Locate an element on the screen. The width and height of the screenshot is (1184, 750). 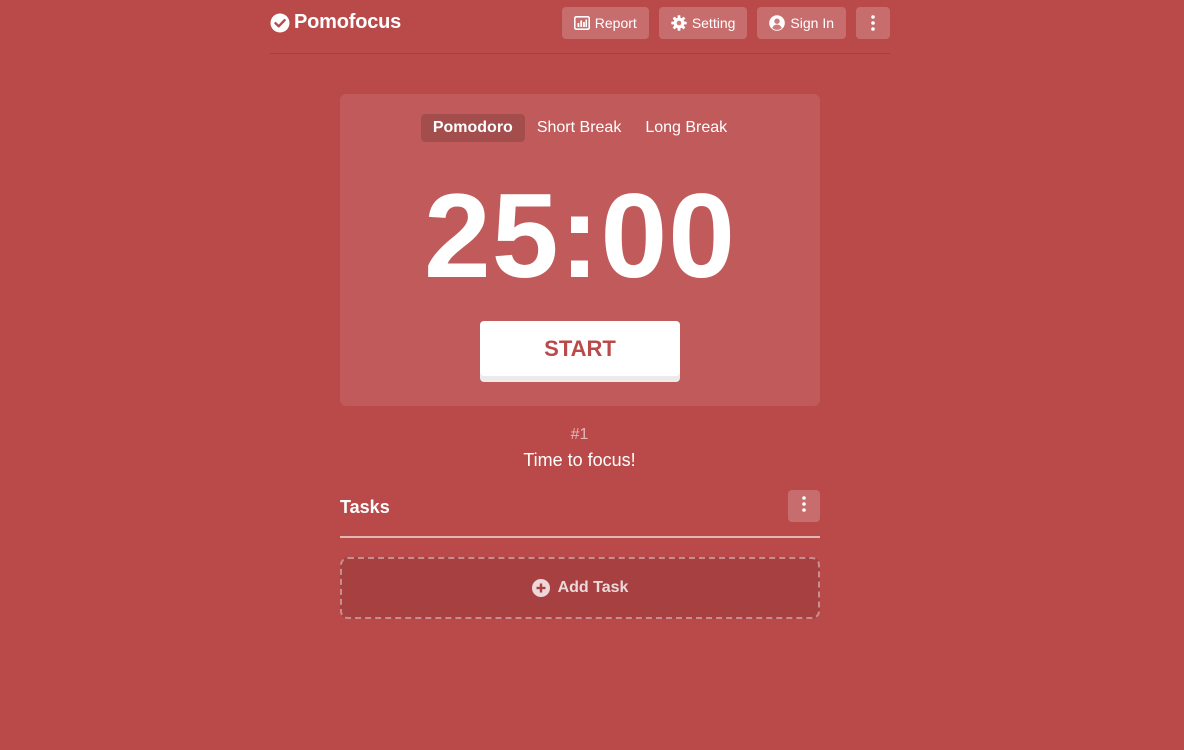
plus-circle-icon is located at coordinates (540, 588).